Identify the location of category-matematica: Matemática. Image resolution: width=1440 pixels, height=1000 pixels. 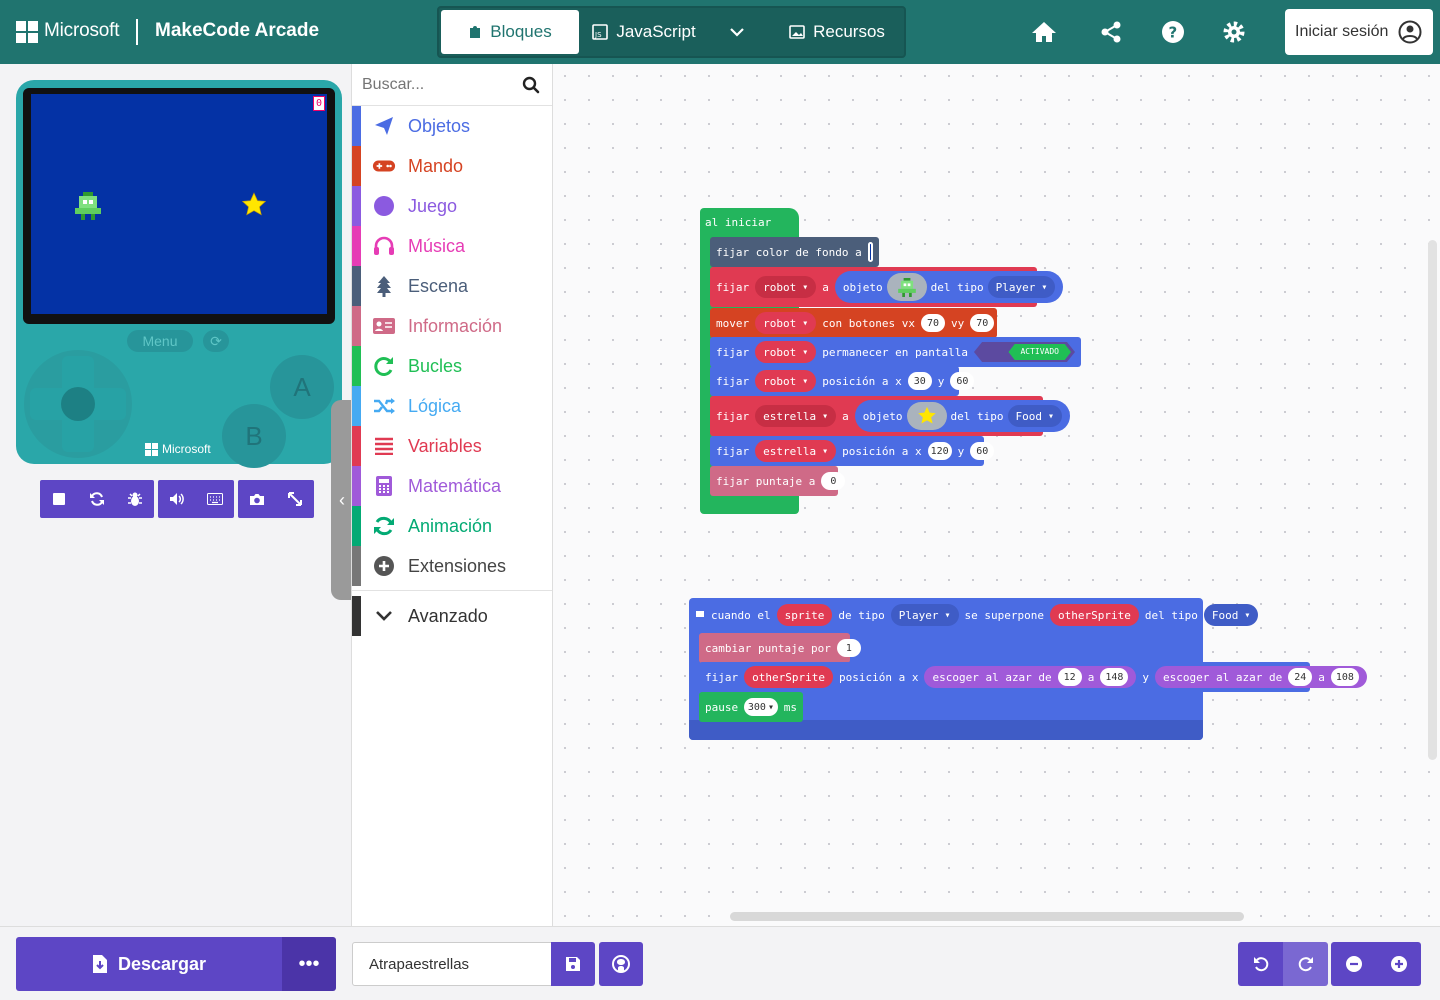
(452, 486).